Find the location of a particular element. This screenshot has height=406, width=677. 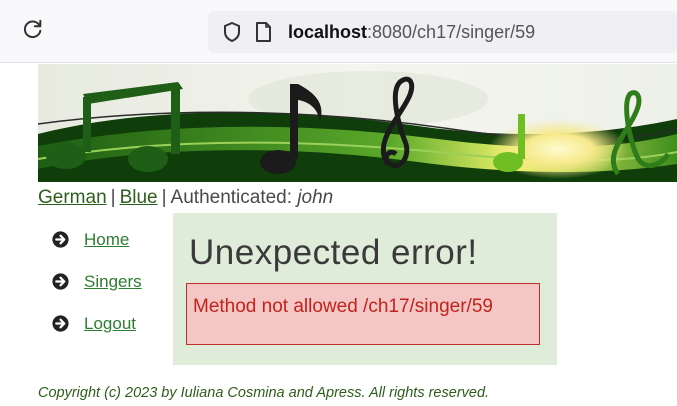

menu-link-singers: Singers is located at coordinates (113, 282).